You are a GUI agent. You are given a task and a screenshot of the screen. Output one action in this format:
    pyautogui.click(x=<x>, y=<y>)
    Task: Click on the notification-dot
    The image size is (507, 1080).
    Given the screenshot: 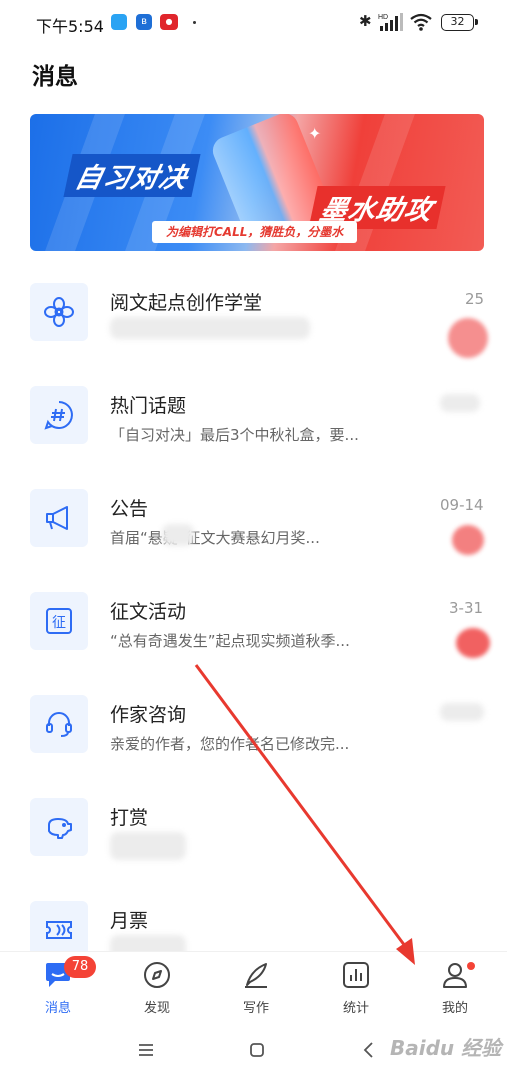 What is the action you would take?
    pyautogui.click(x=471, y=966)
    